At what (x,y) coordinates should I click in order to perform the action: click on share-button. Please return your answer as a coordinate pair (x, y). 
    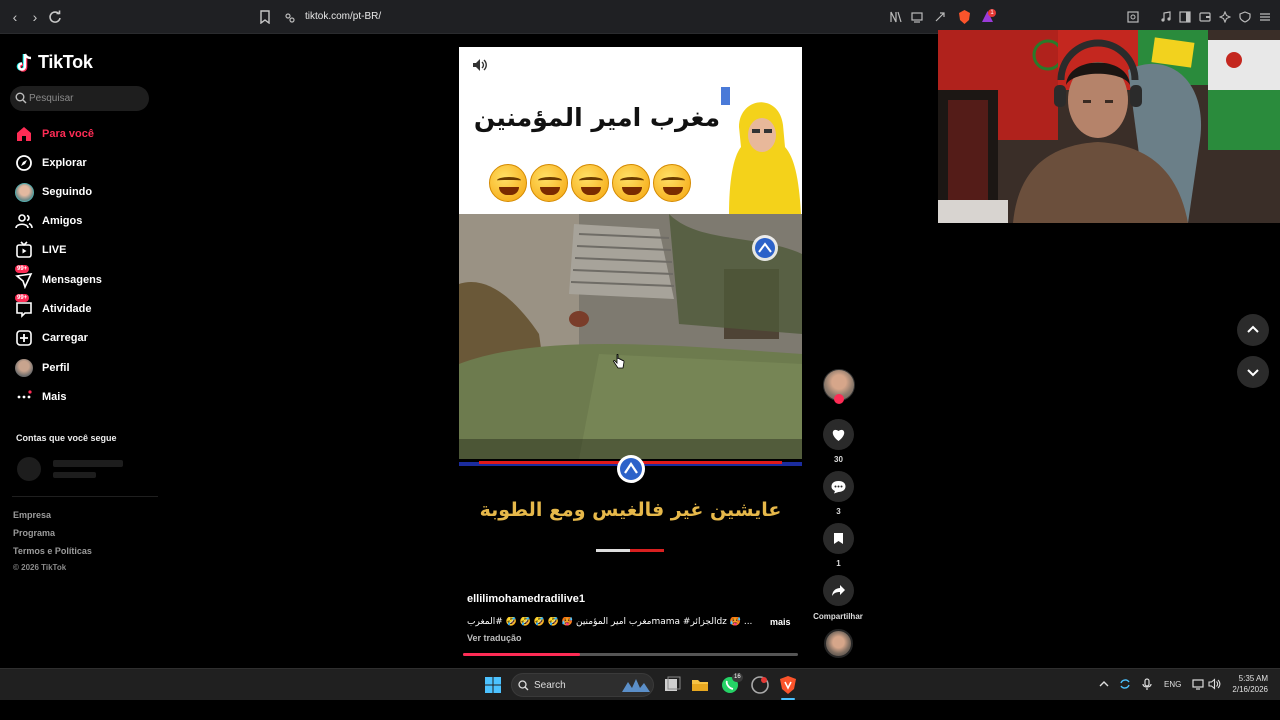
    Looking at the image, I should click on (838, 590).